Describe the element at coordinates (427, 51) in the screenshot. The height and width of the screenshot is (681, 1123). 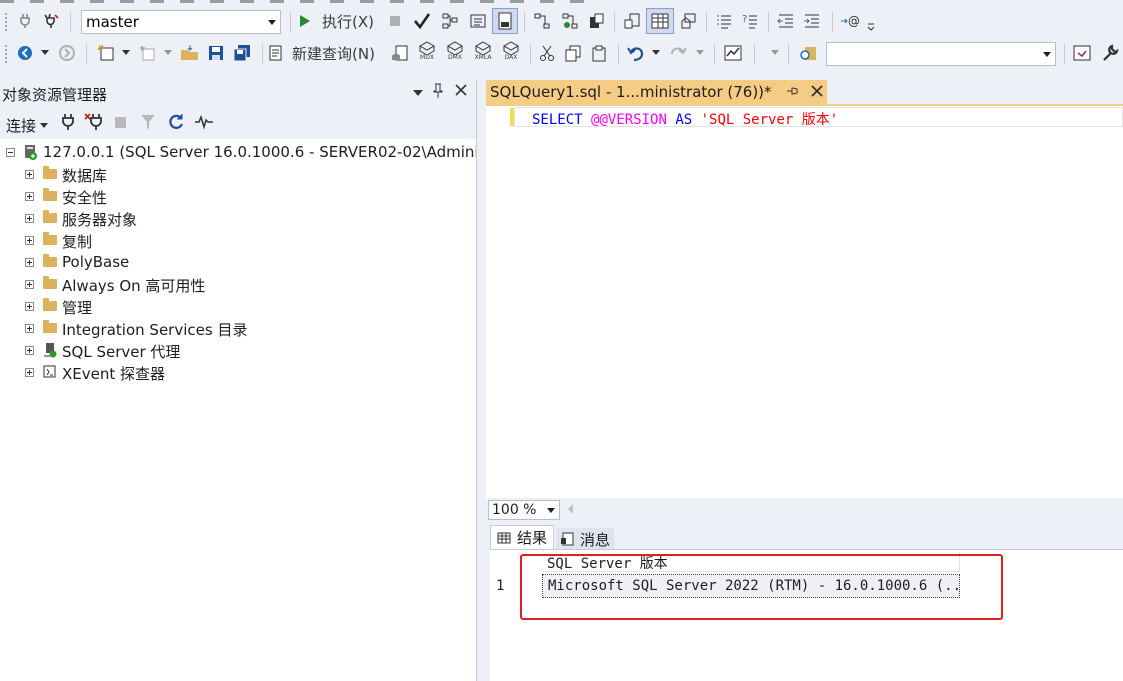
I see `mdx-query-icon: MDX` at that location.